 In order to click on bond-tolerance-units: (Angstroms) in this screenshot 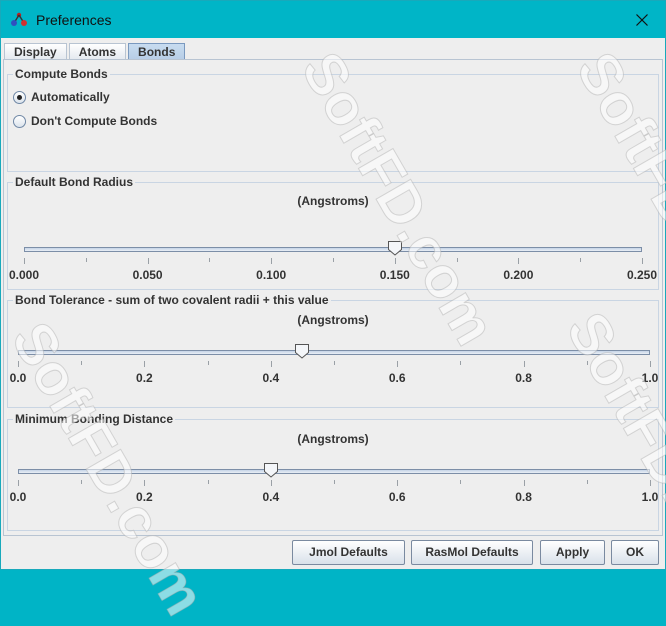, I will do `click(333, 320)`.